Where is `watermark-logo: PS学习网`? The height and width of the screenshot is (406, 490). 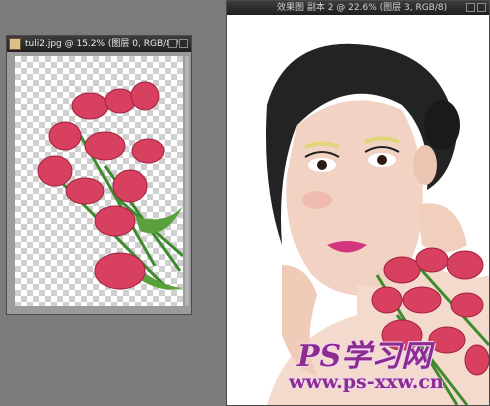 watermark-logo: PS学习网 is located at coordinates (364, 356).